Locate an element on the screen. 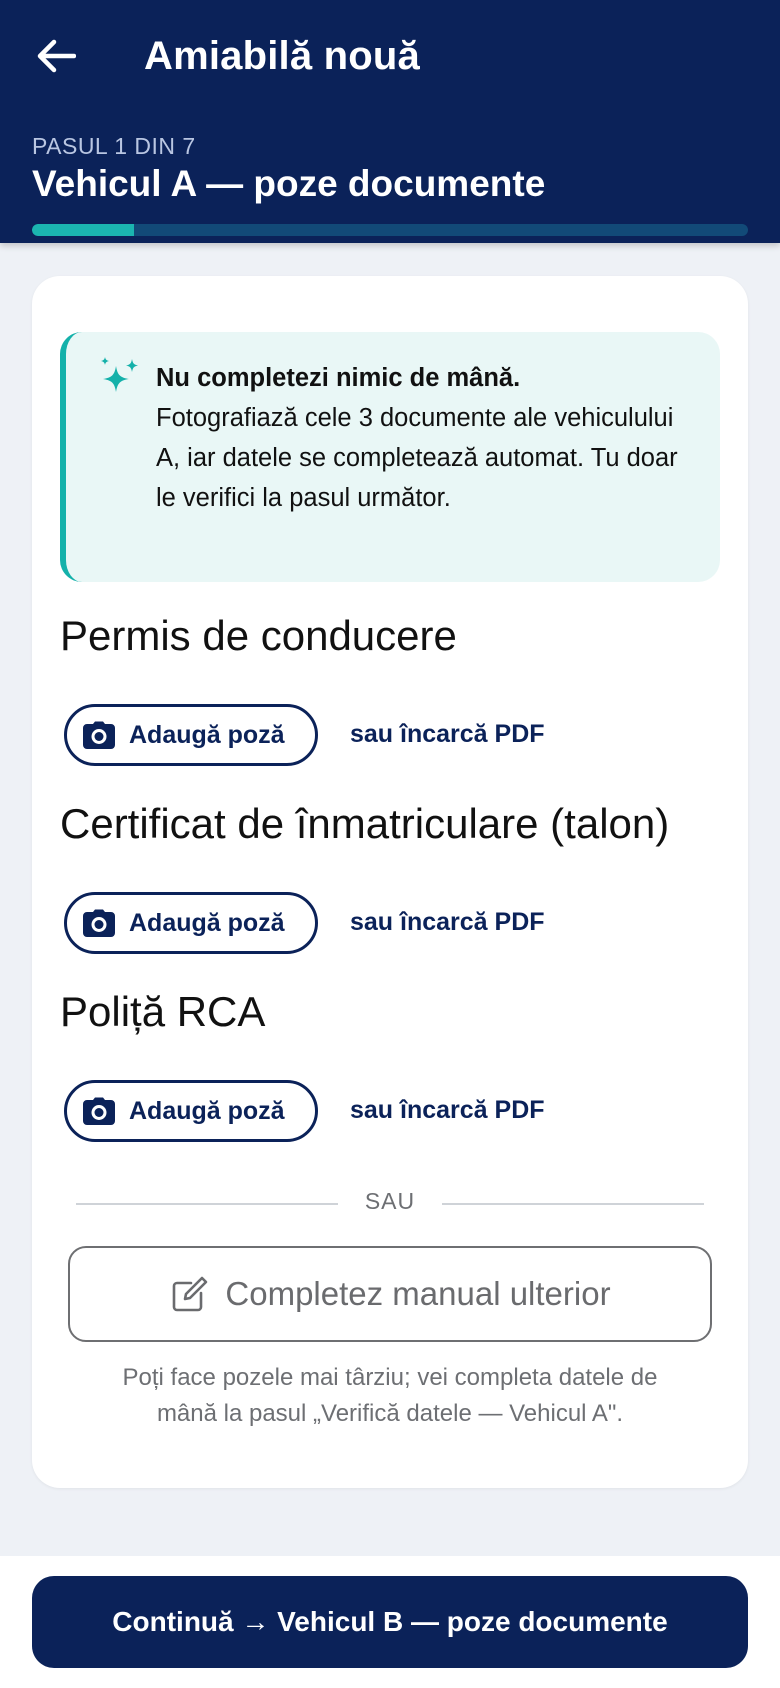 This screenshot has width=780, height=1688. info-bold-text: Nu completezi nimic de mână. is located at coordinates (338, 378).